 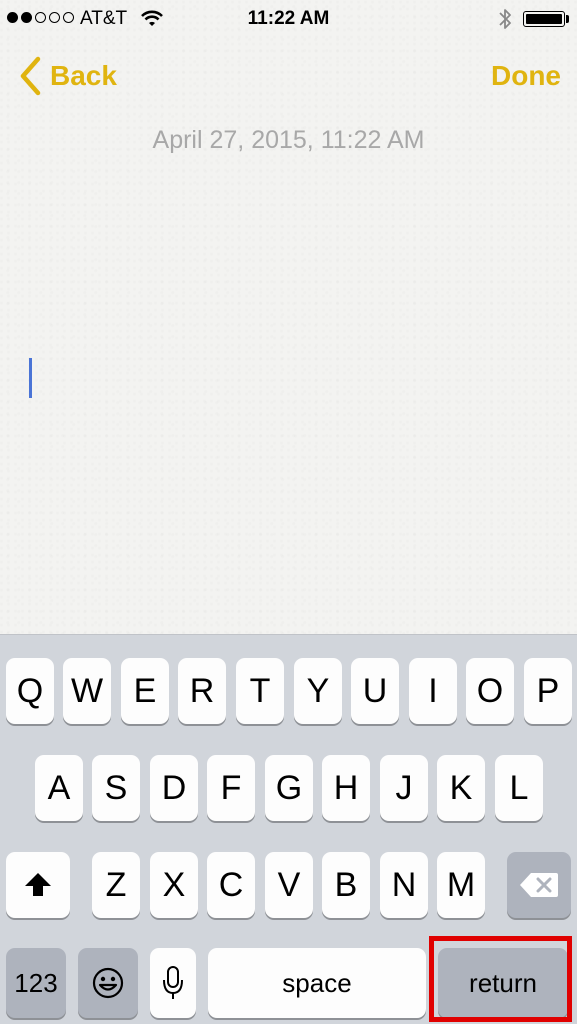 I want to click on key-label: R, so click(x=202, y=690).